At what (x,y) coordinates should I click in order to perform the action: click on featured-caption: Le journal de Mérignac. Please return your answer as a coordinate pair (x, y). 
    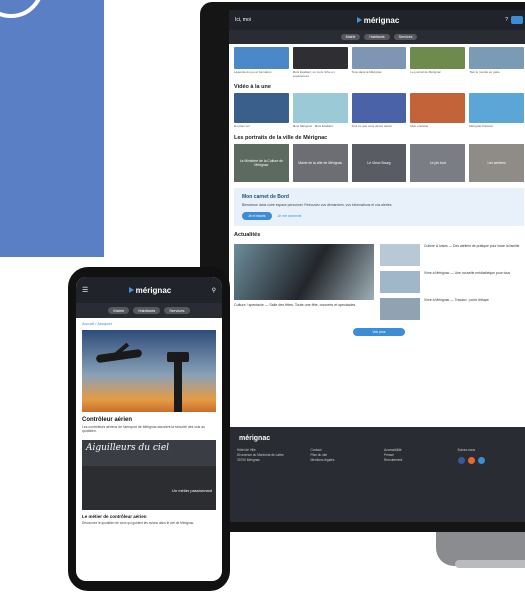
    Looking at the image, I should click on (437, 74).